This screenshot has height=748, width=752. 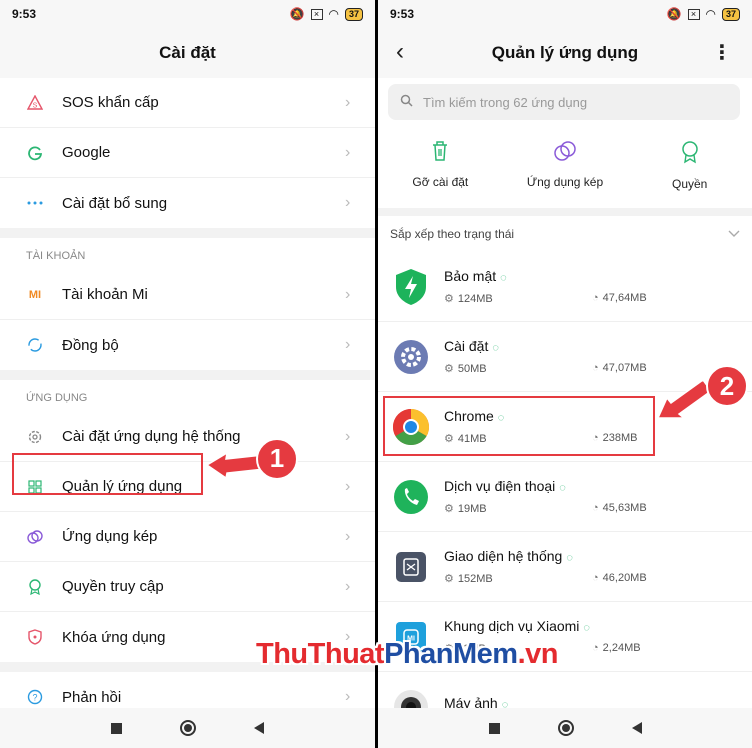 What do you see at coordinates (693, 14) in the screenshot?
I see `sim-off-icon: ×` at bounding box center [693, 14].